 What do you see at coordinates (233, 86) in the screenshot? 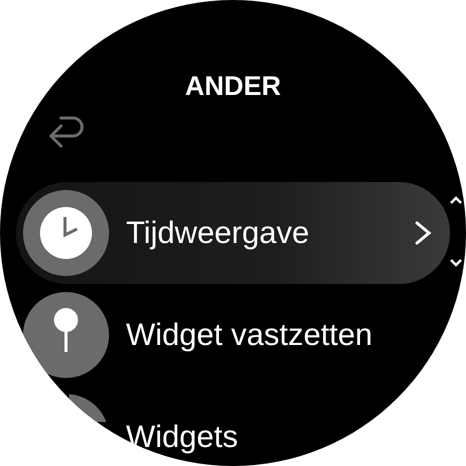
I see `screen-title: ANDER` at bounding box center [233, 86].